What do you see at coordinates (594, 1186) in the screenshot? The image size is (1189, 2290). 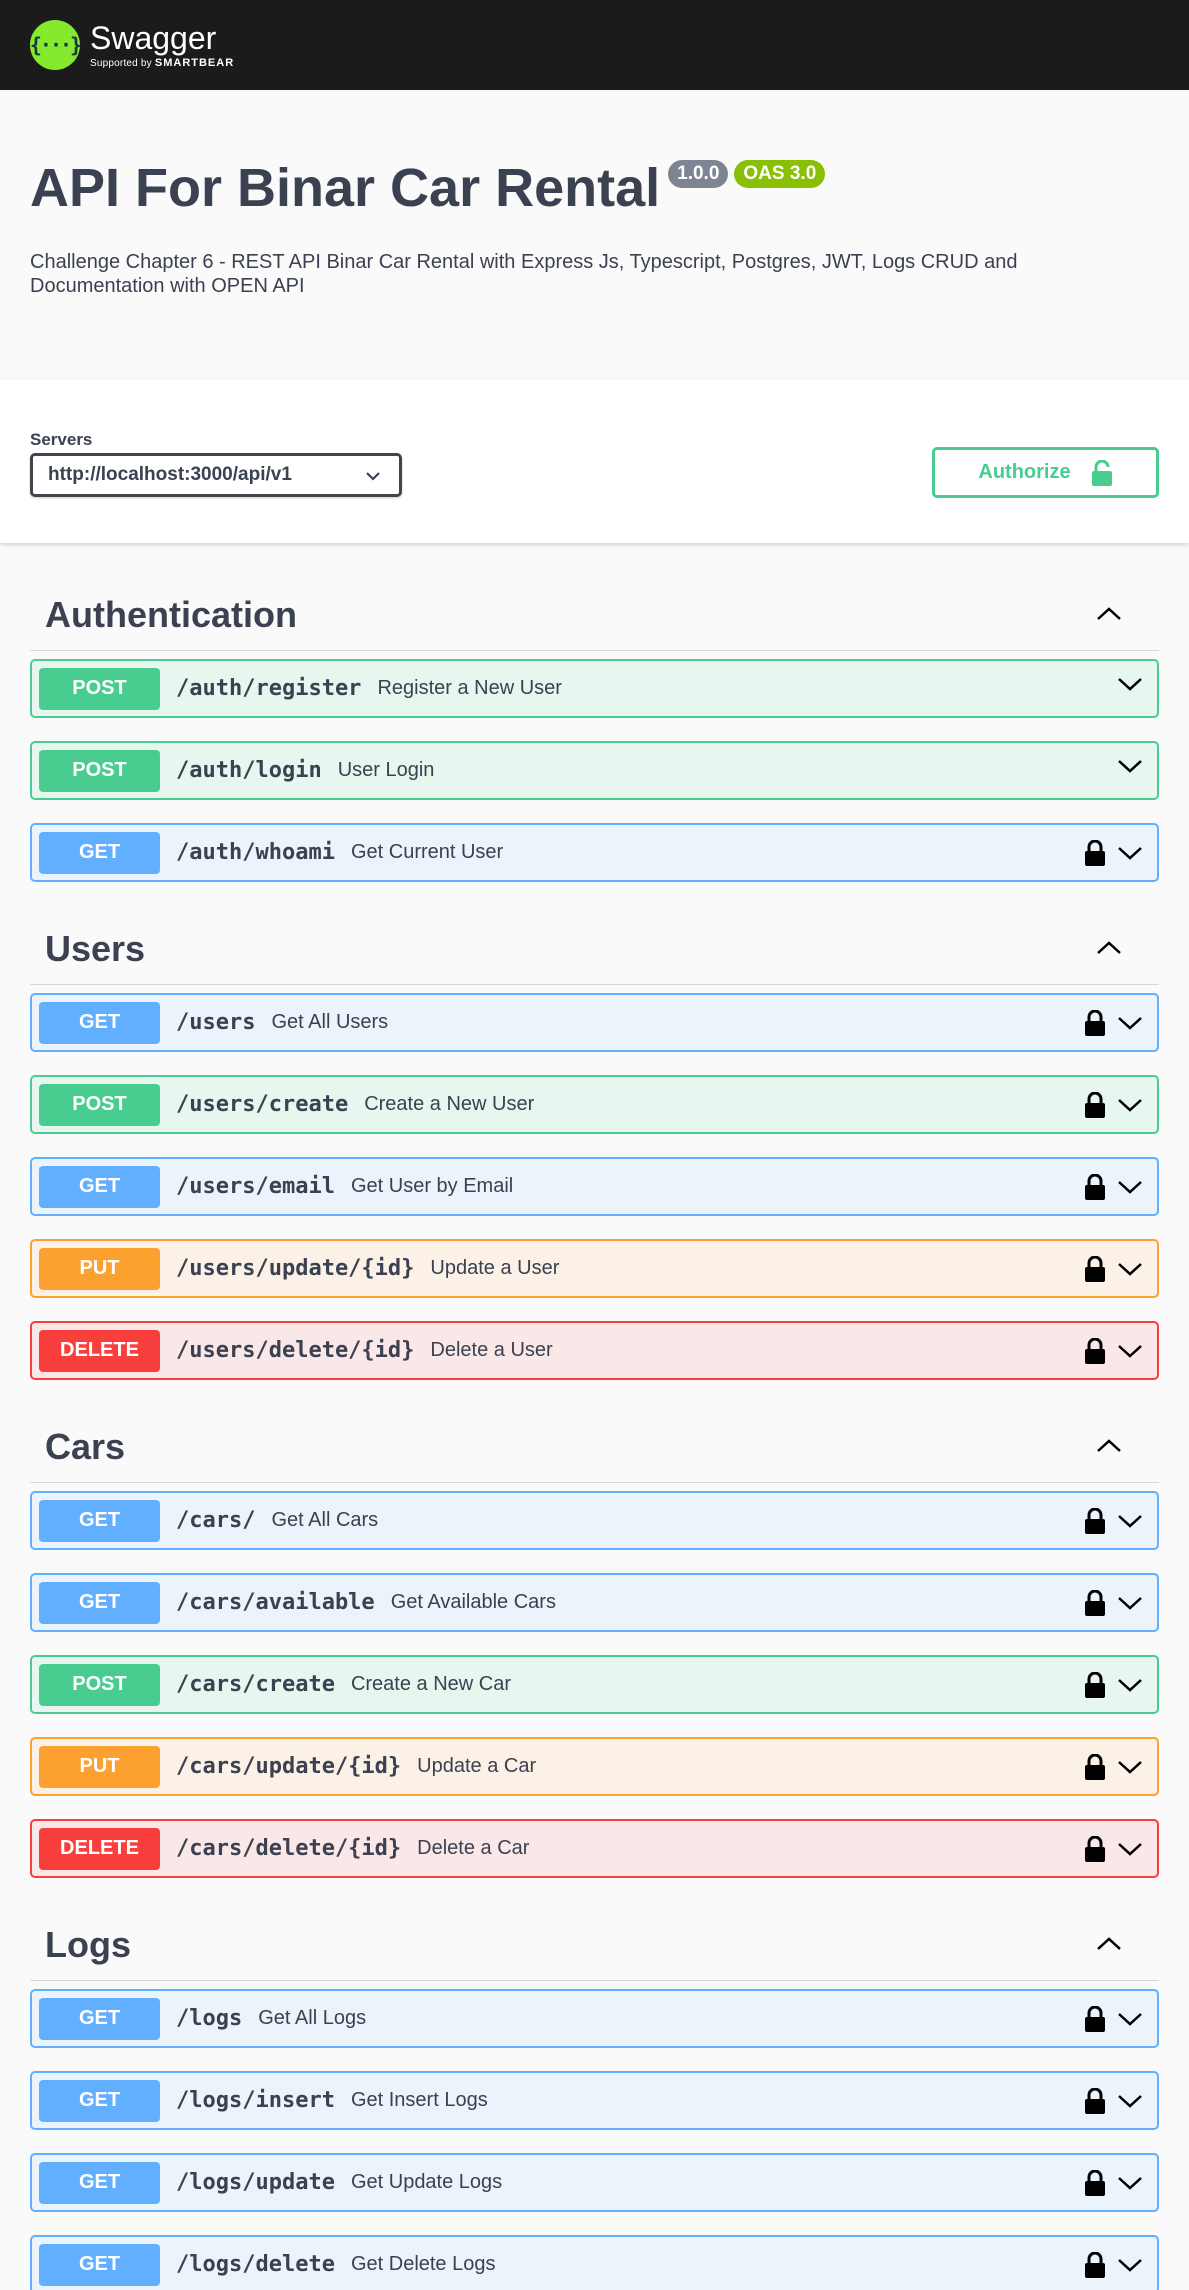 I see `operation-get-row: GET/users/email Get User by Email` at bounding box center [594, 1186].